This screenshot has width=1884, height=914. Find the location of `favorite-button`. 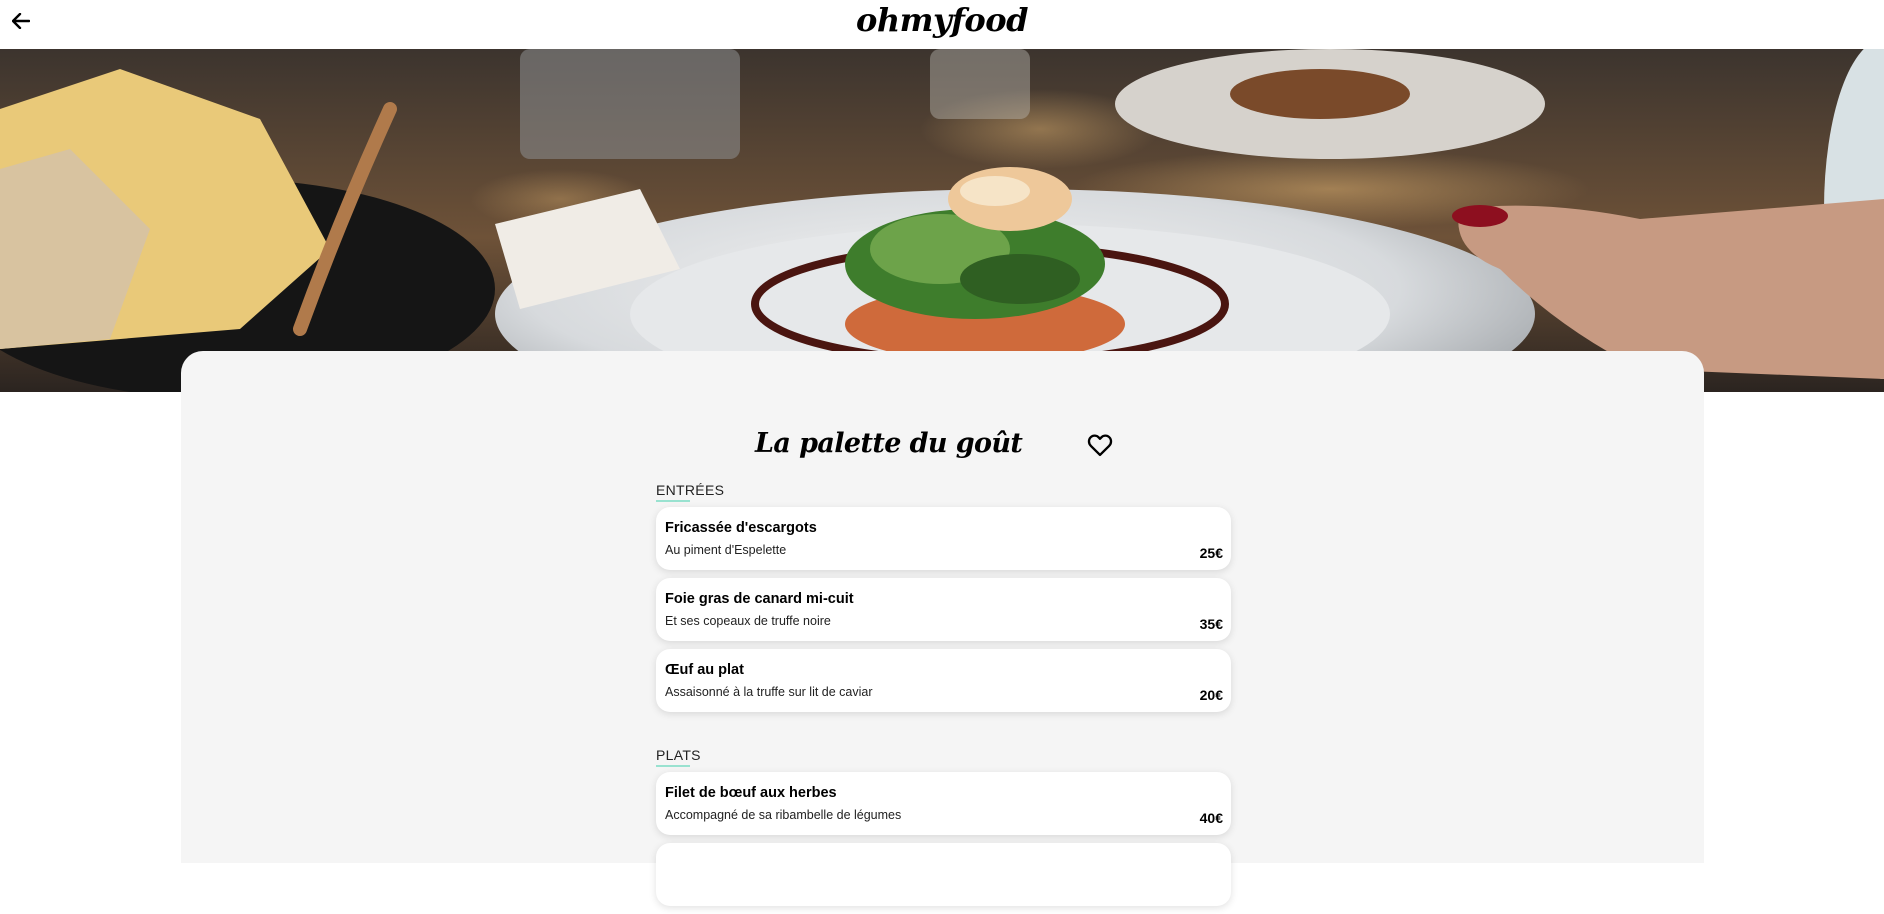

favorite-button is located at coordinates (1100, 445).